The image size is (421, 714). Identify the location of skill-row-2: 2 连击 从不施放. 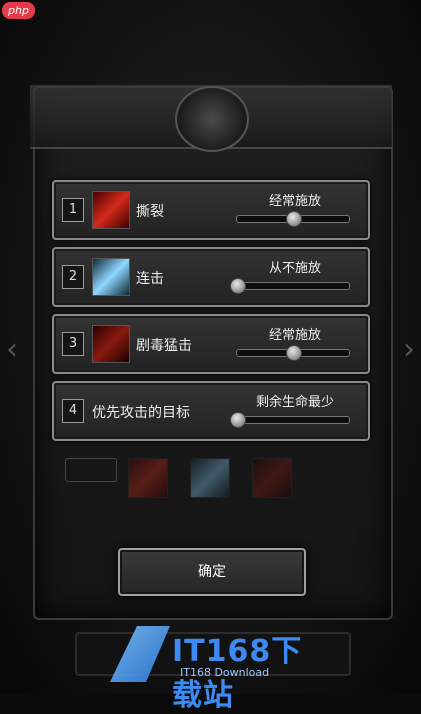
(211, 277).